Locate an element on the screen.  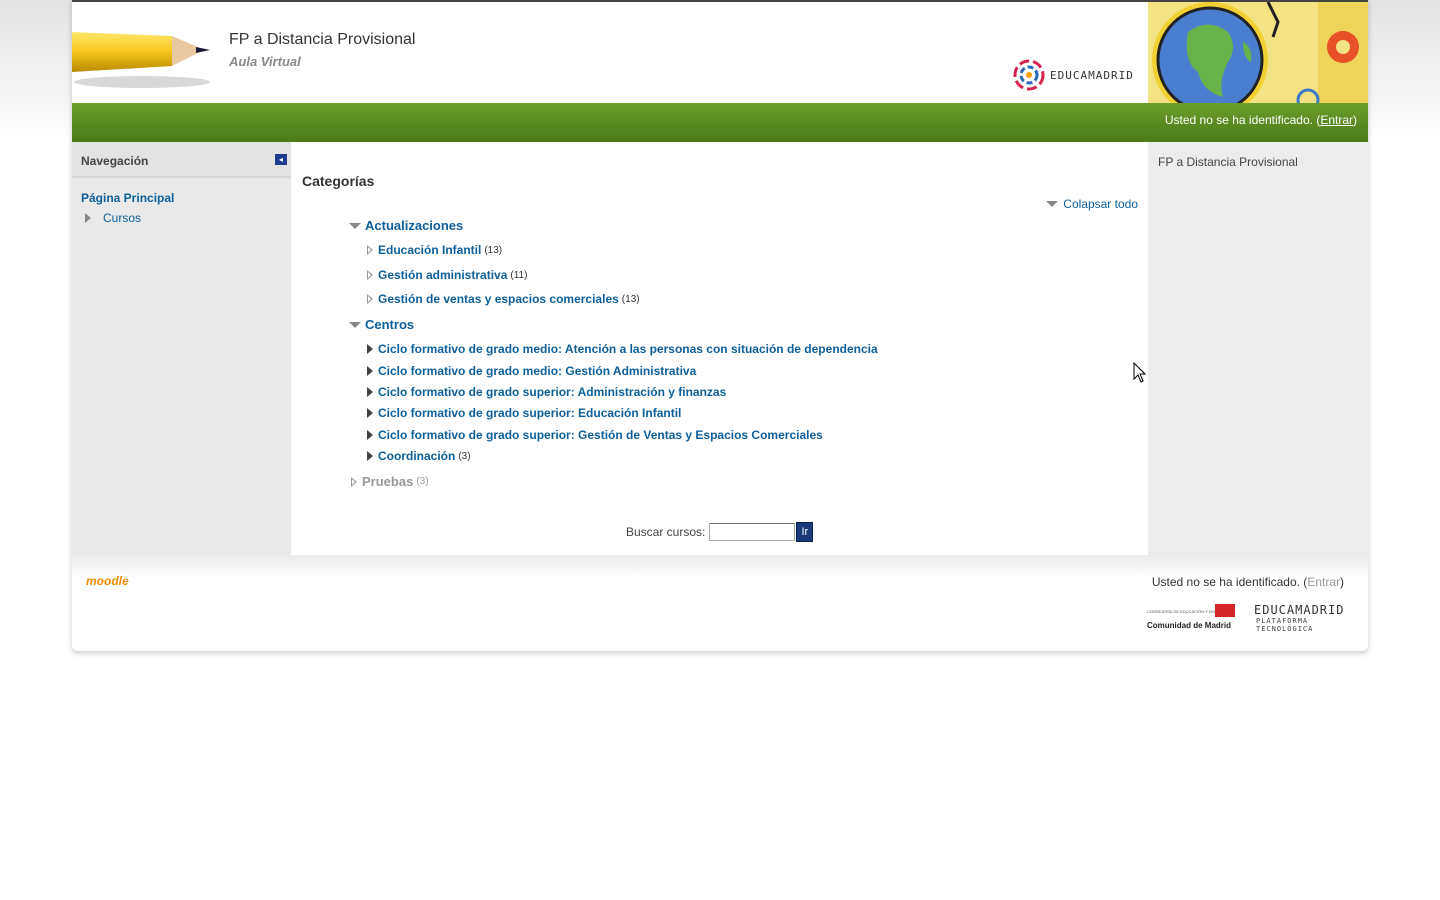
search-label: Buscar cursos: is located at coordinates (666, 532).